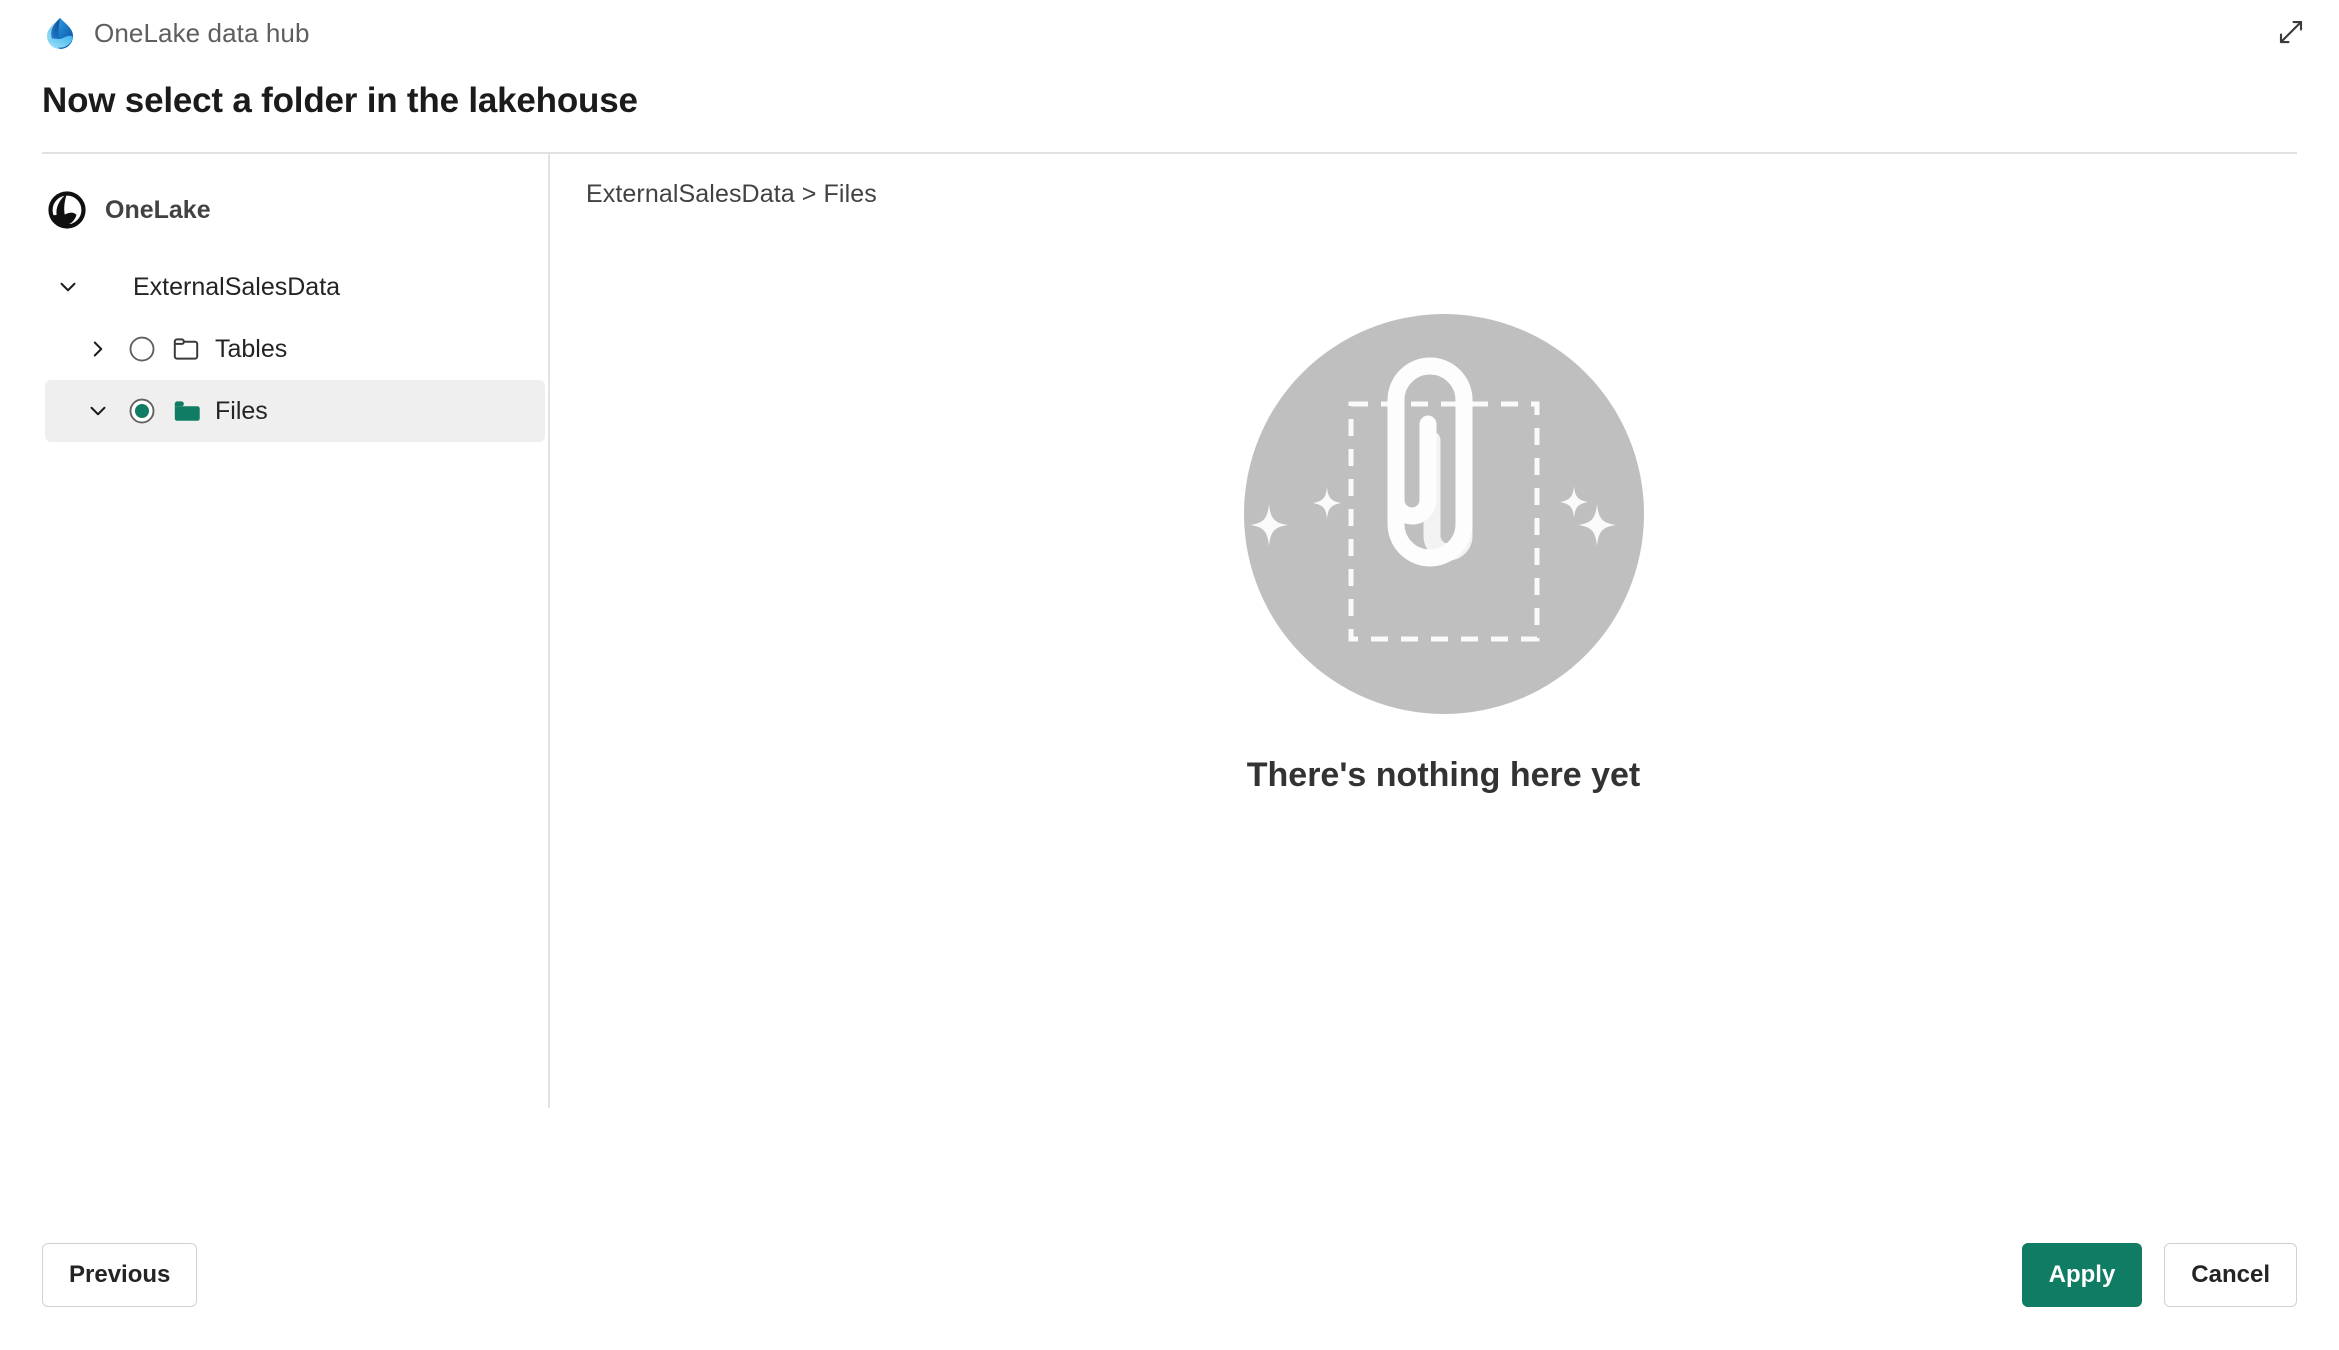 The image size is (2339, 1350). What do you see at coordinates (1169, 33) in the screenshot?
I see `dialog-header: OneLake data hub` at bounding box center [1169, 33].